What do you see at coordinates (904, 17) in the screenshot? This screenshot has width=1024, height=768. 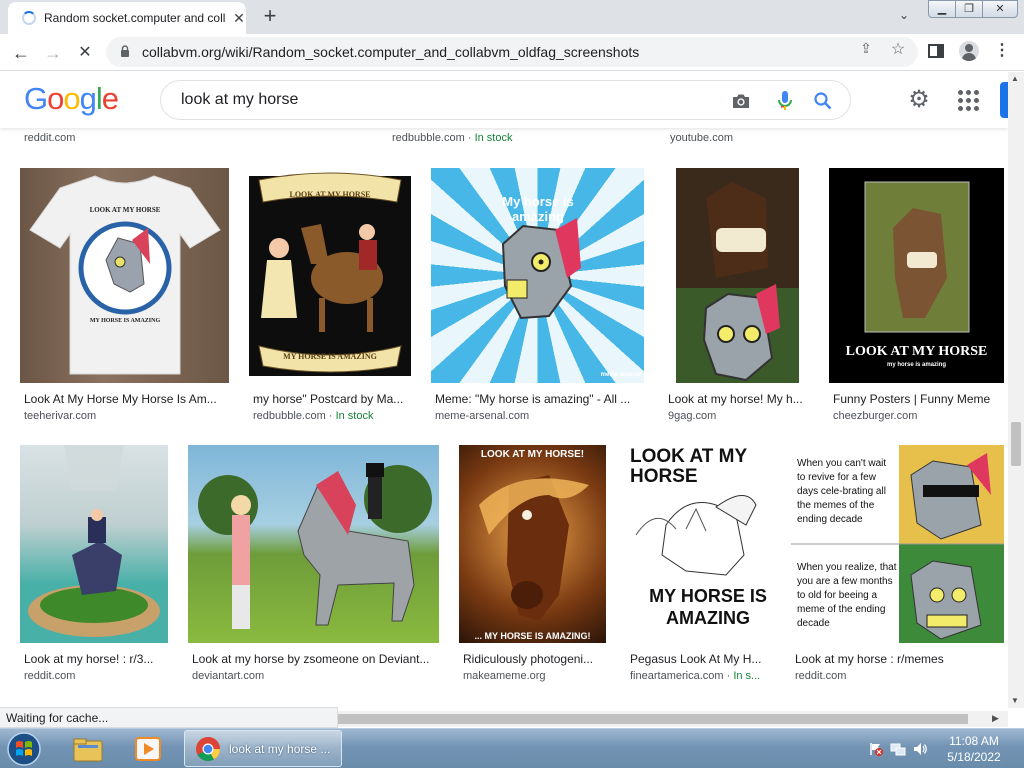 I see `tab-search-chevron-icon: ⌄` at bounding box center [904, 17].